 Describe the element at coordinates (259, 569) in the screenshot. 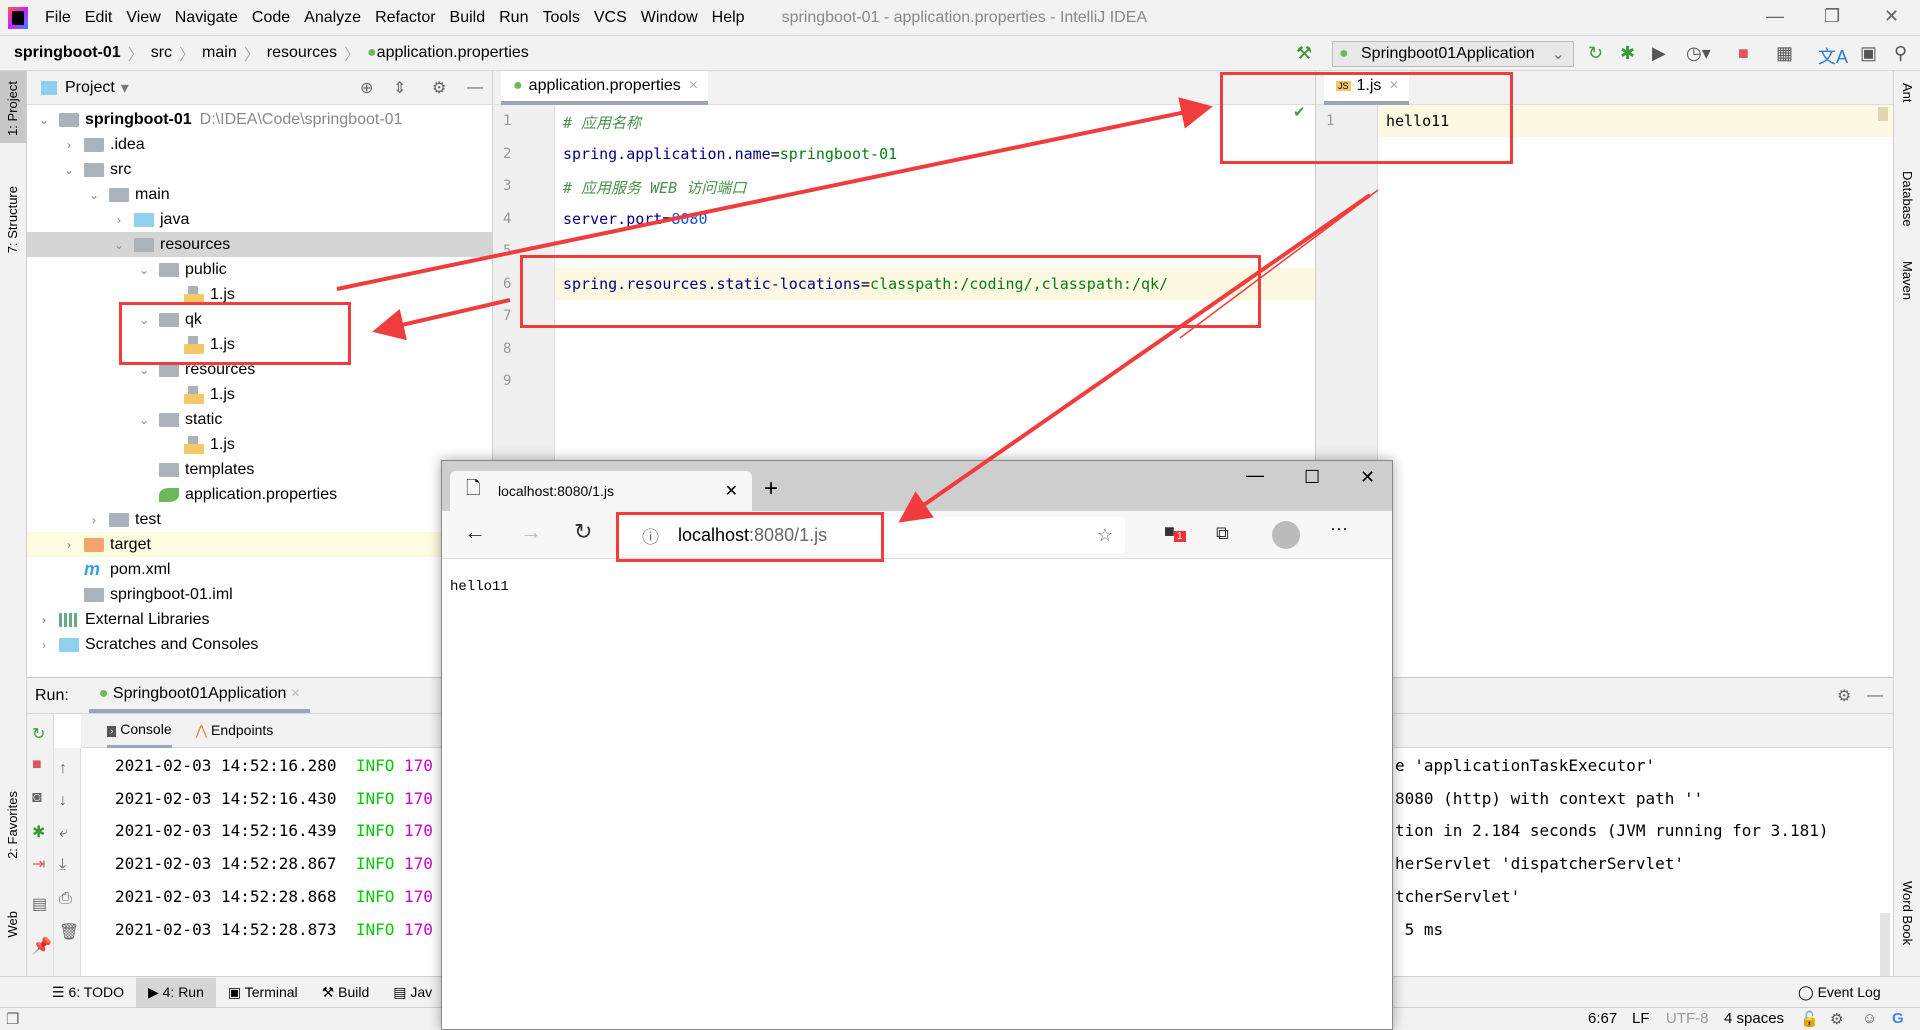

I see `tree-node: m pom.xml` at that location.